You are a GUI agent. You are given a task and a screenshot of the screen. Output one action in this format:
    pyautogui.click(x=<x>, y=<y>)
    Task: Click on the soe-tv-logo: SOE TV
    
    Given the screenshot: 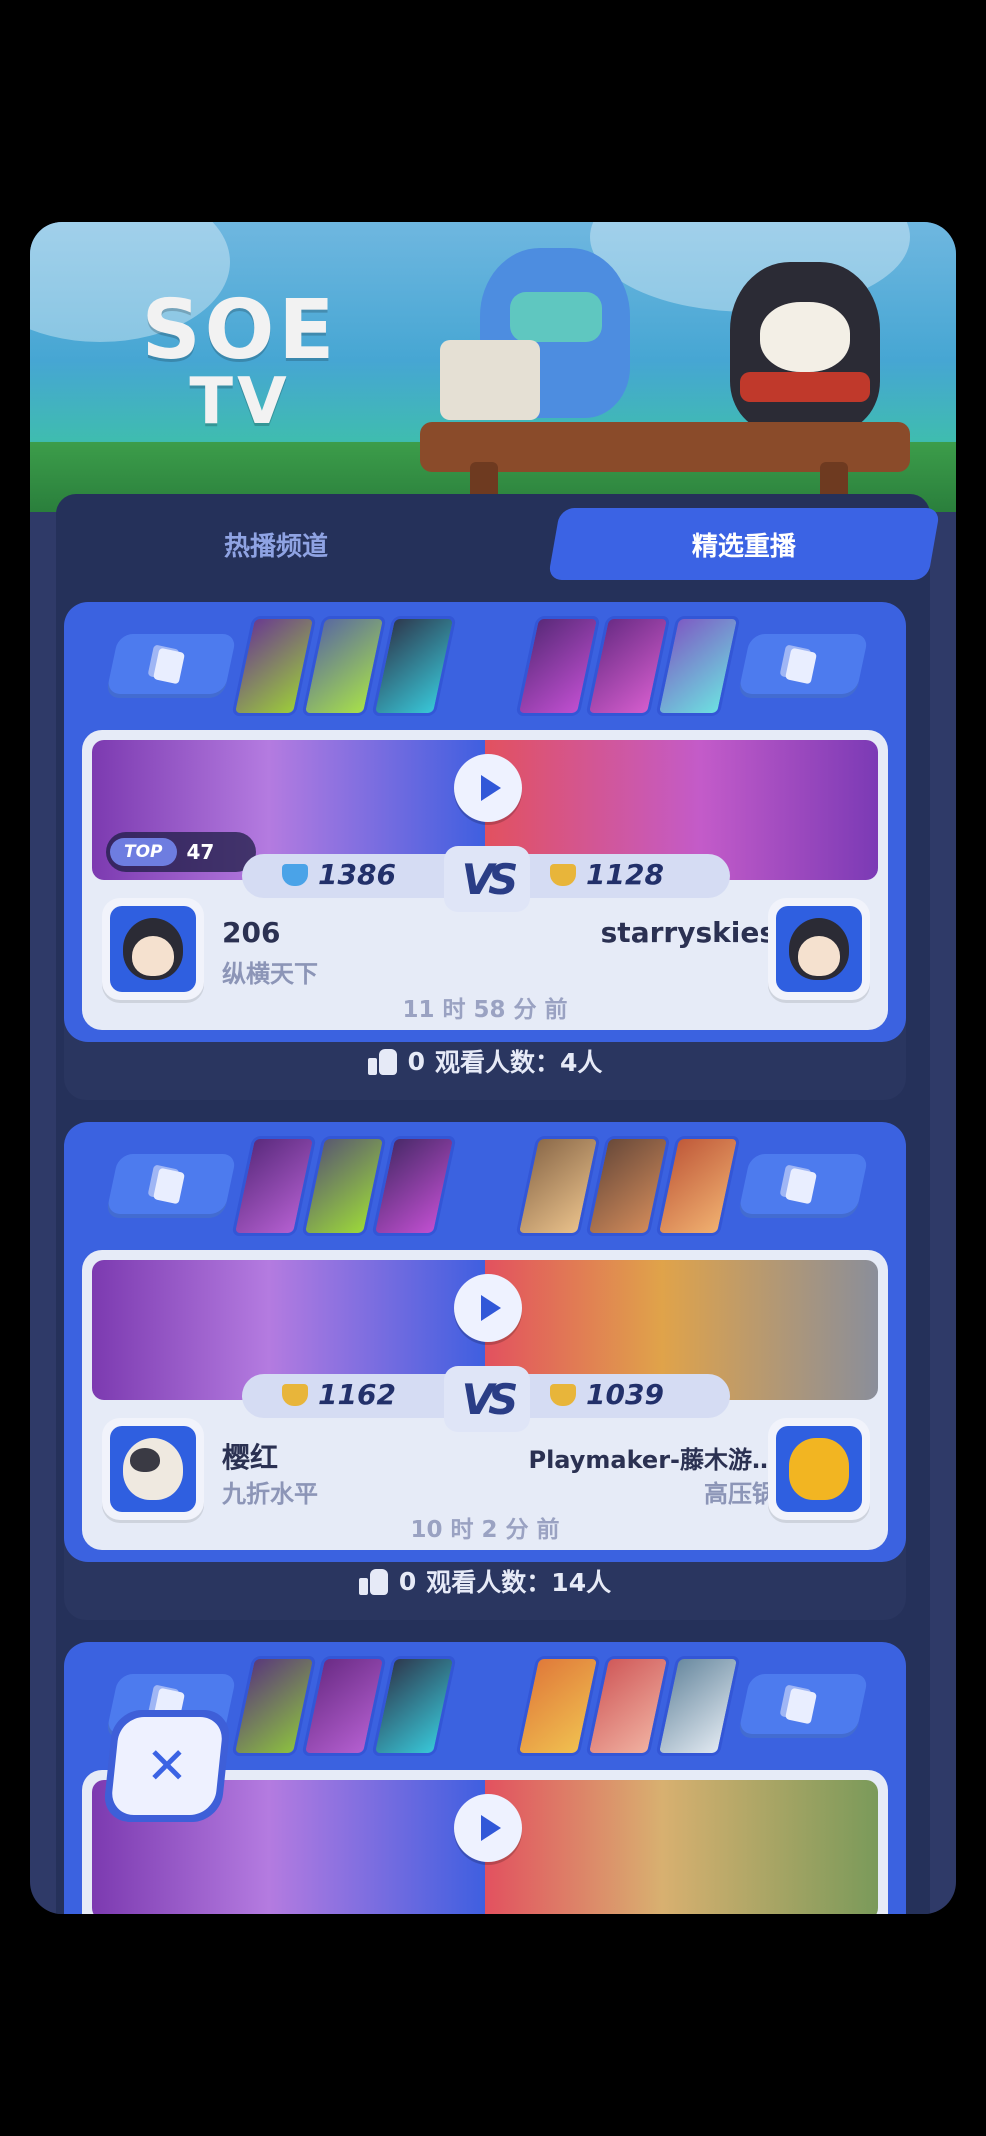 What is the action you would take?
    pyautogui.click(x=240, y=361)
    